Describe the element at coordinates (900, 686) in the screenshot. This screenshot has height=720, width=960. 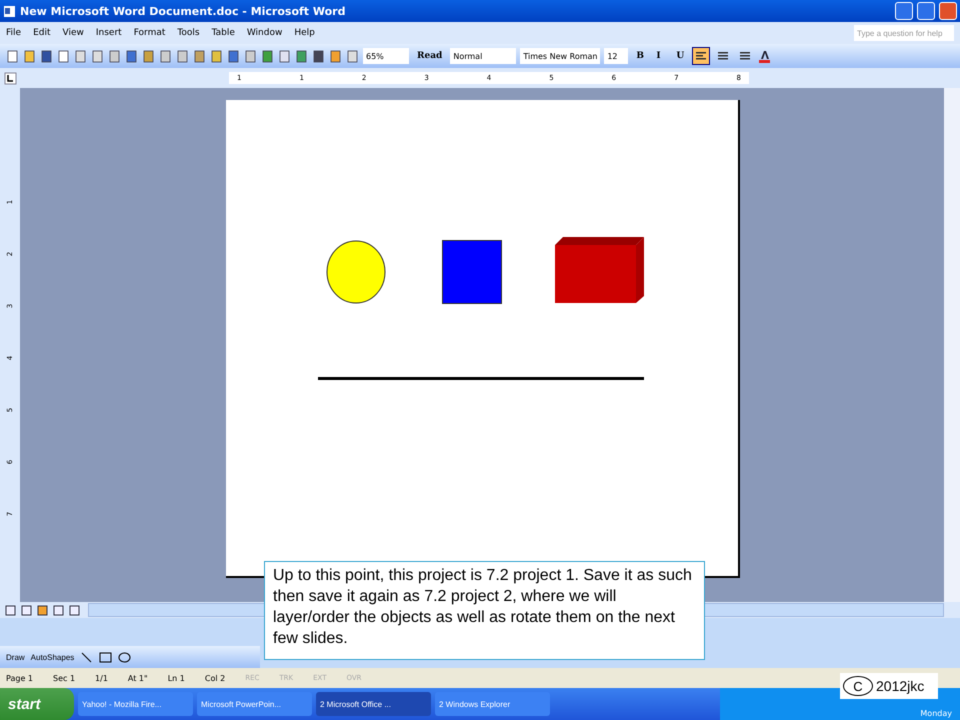
I see `copyright-text: 2012jkc` at that location.